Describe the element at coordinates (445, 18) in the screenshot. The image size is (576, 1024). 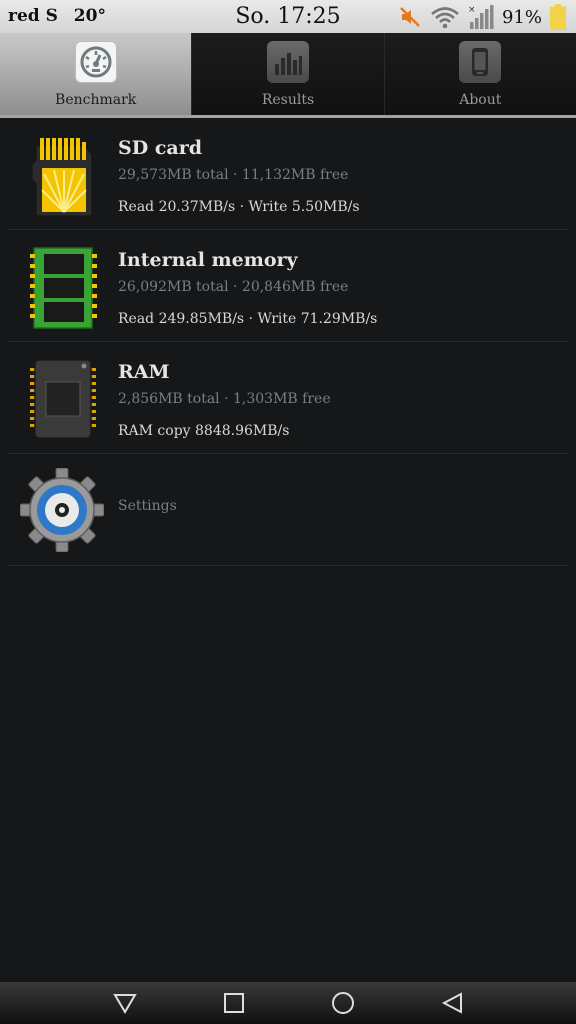
I see `wifi-icon` at that location.